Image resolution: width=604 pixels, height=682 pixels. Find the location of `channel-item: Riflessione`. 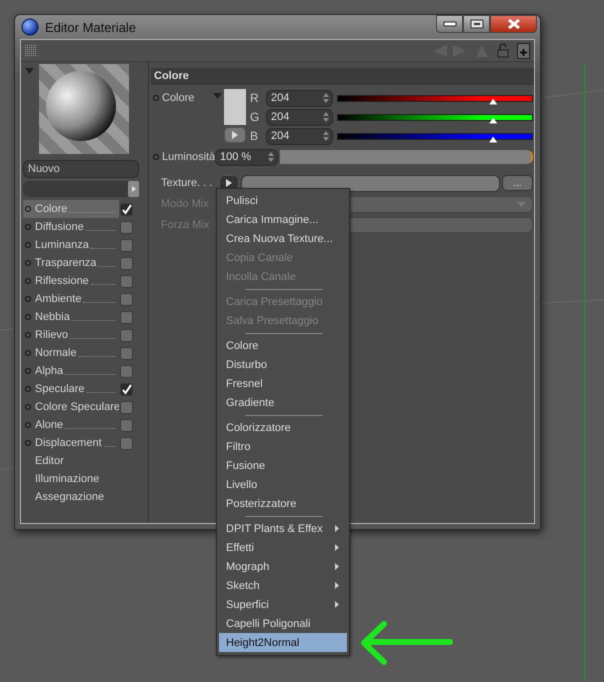

channel-item: Riflessione is located at coordinates (71, 281).